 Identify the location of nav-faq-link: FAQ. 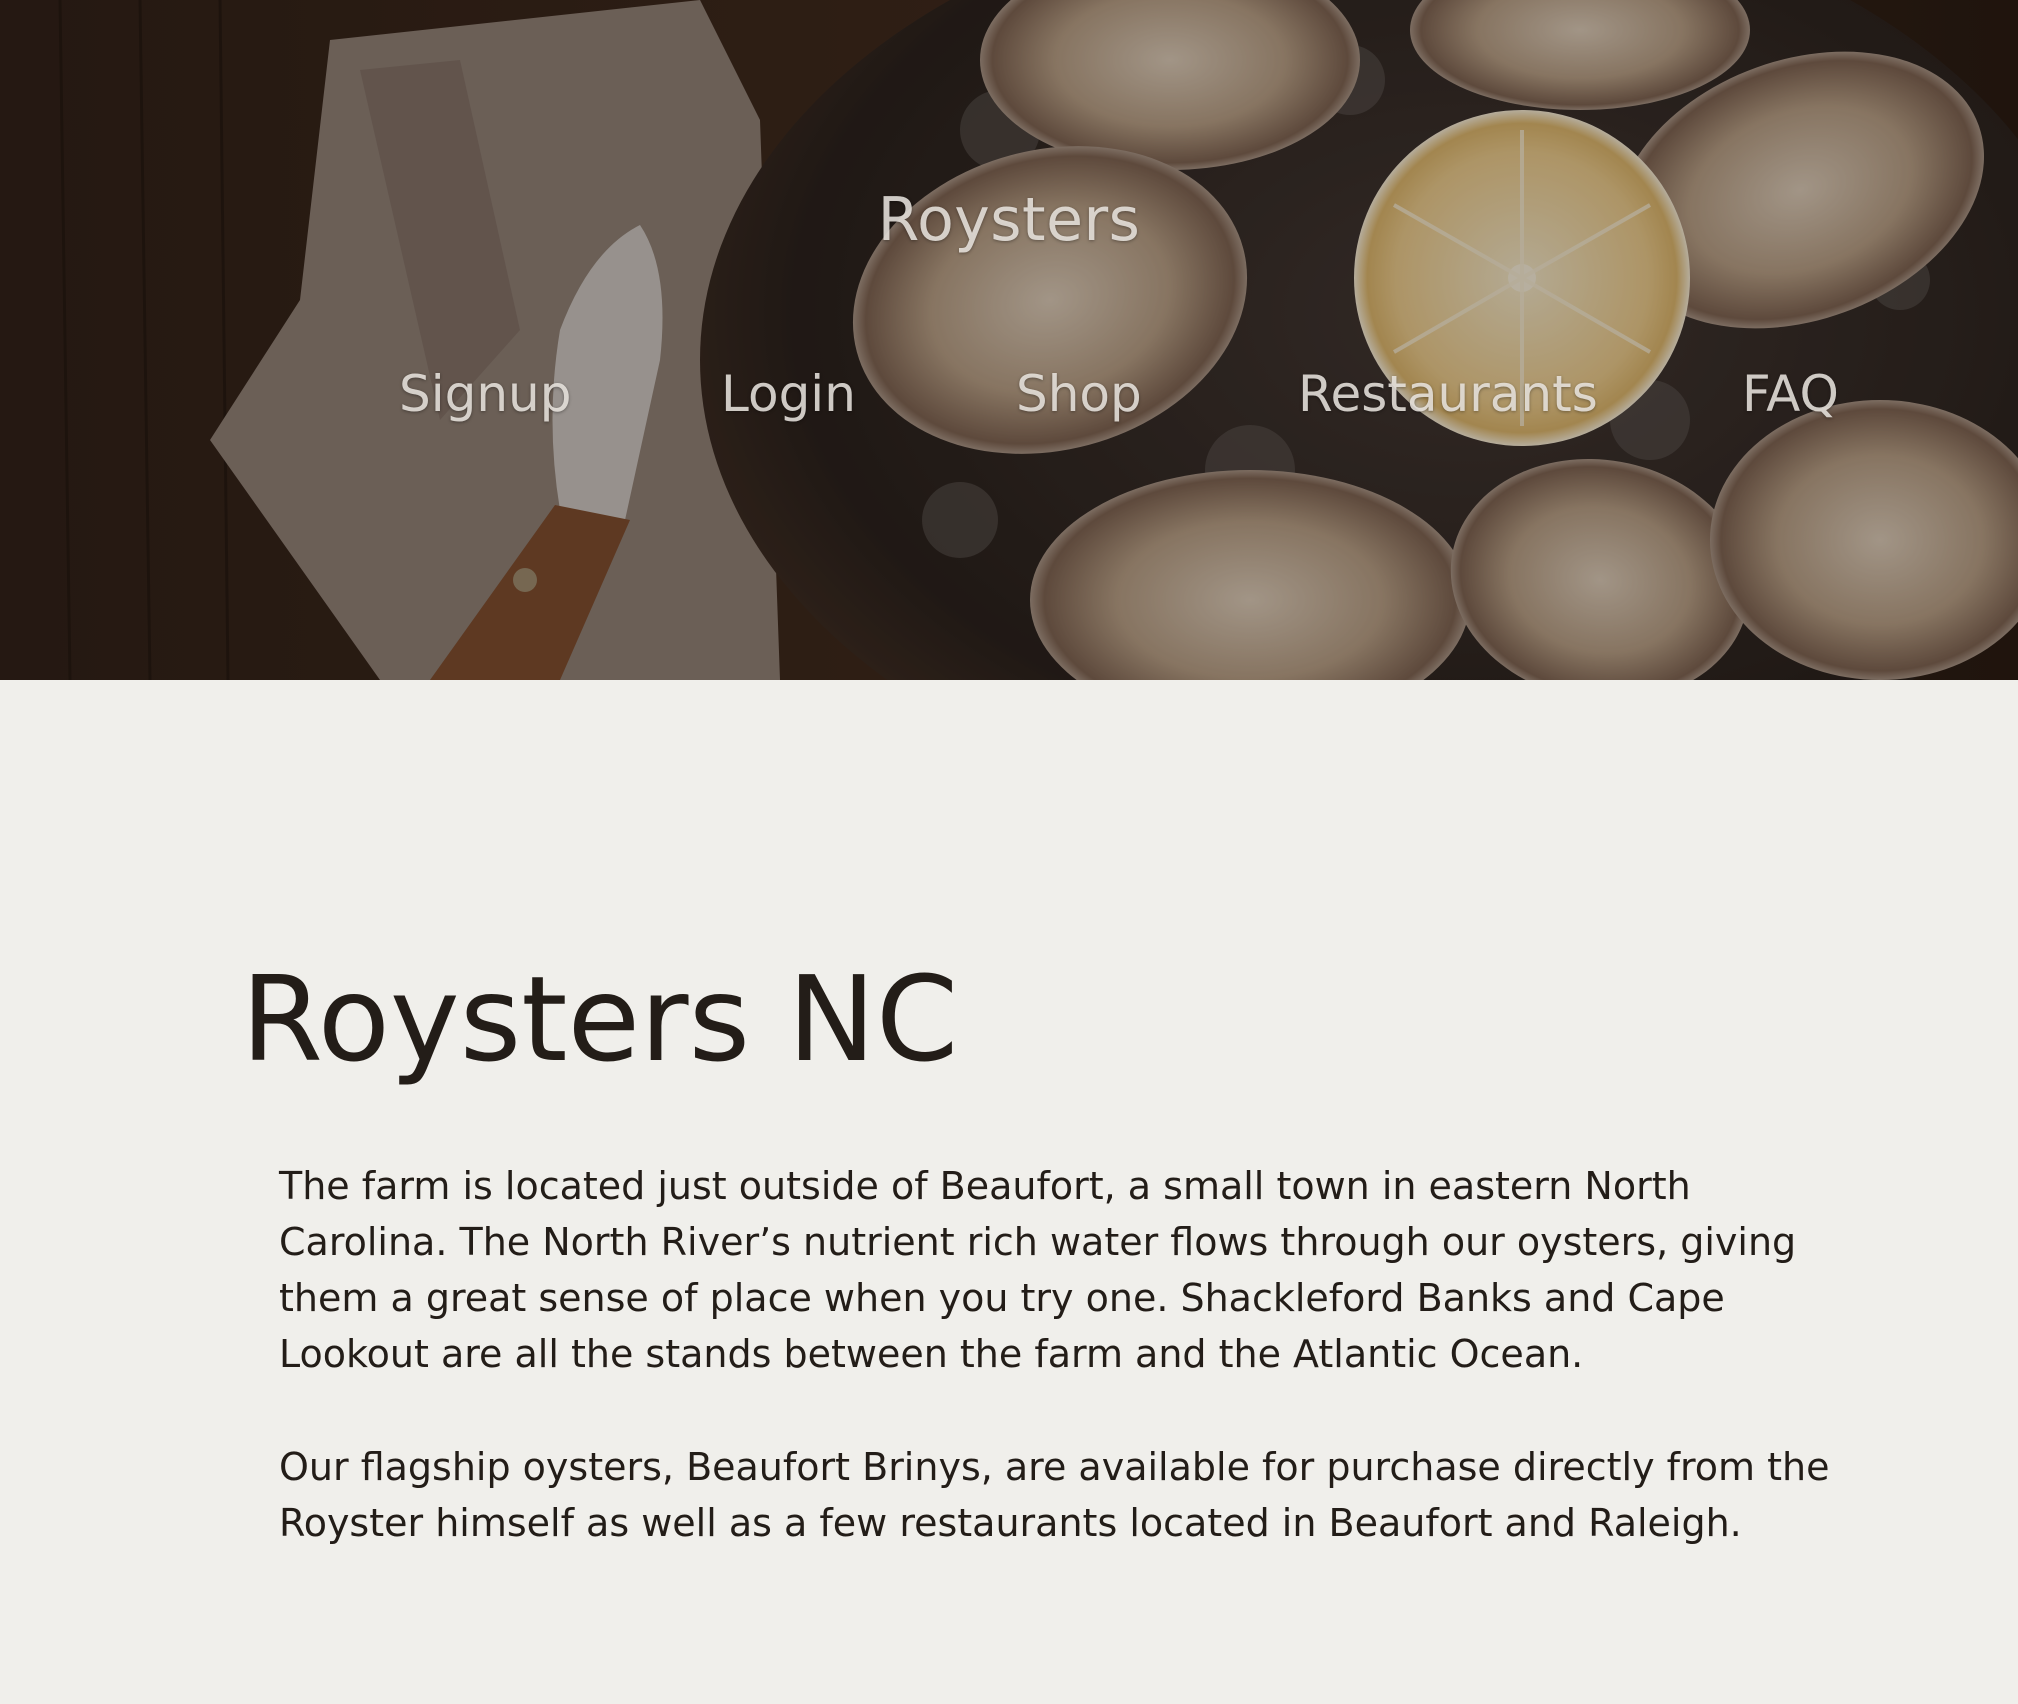
(1790, 394).